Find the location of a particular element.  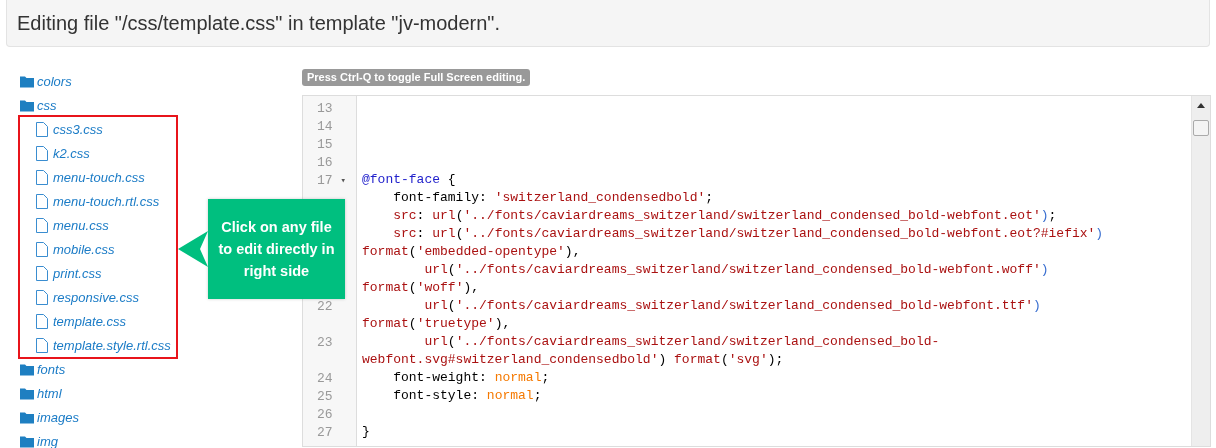

code-line: font-style: normal; is located at coordinates (467, 395).